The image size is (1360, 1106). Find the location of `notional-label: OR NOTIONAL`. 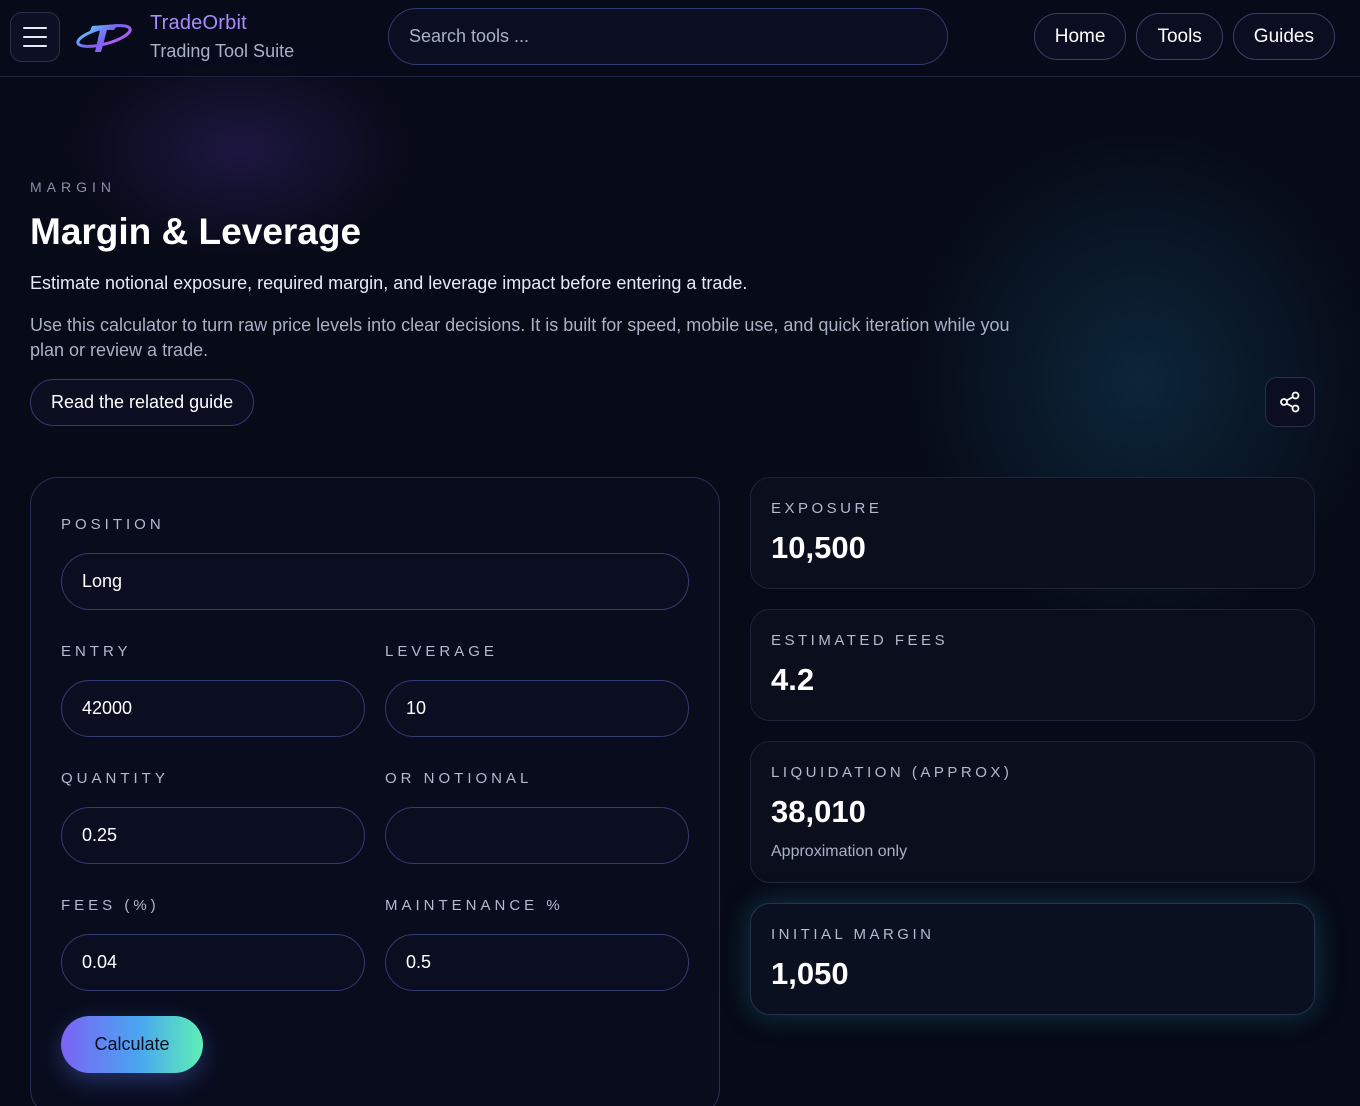

notional-label: OR NOTIONAL is located at coordinates (459, 778).